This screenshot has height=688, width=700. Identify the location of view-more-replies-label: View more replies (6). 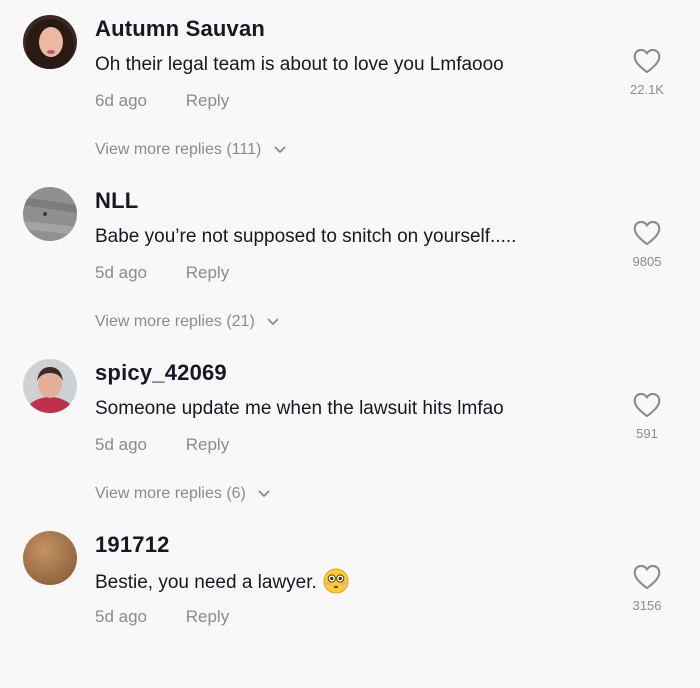
(170, 493).